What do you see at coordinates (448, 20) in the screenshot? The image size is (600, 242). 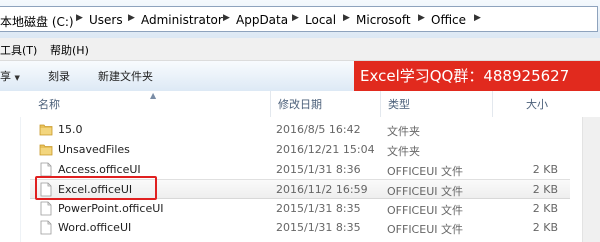 I see `breadcrumb-office: Office` at bounding box center [448, 20].